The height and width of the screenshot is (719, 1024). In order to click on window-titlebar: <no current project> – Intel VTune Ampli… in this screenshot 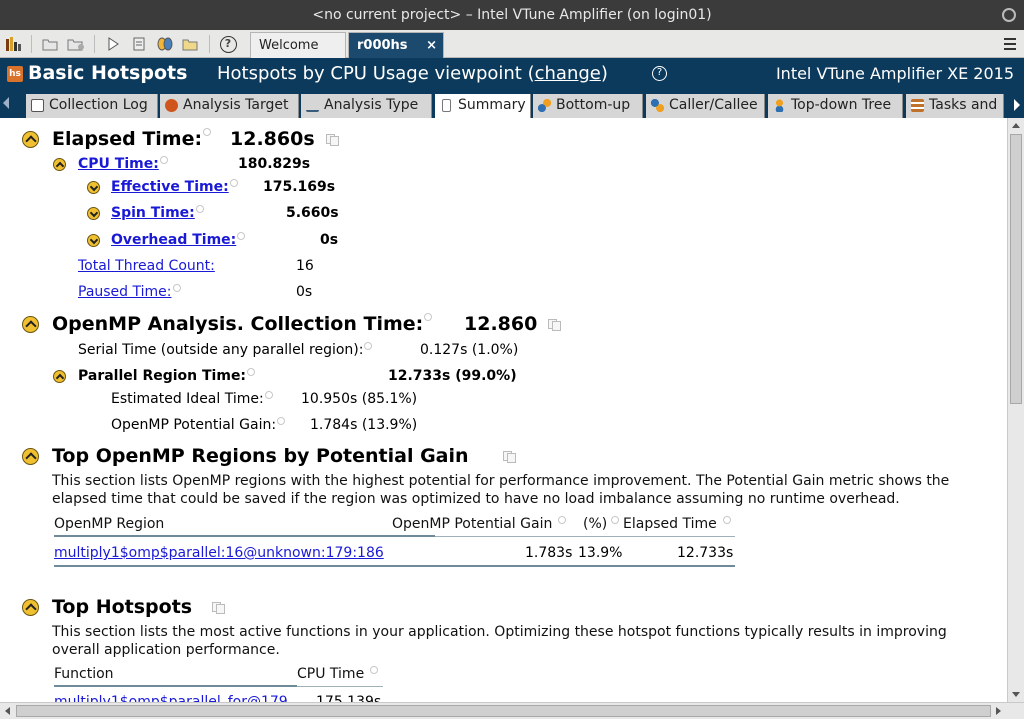, I will do `click(512, 15)`.